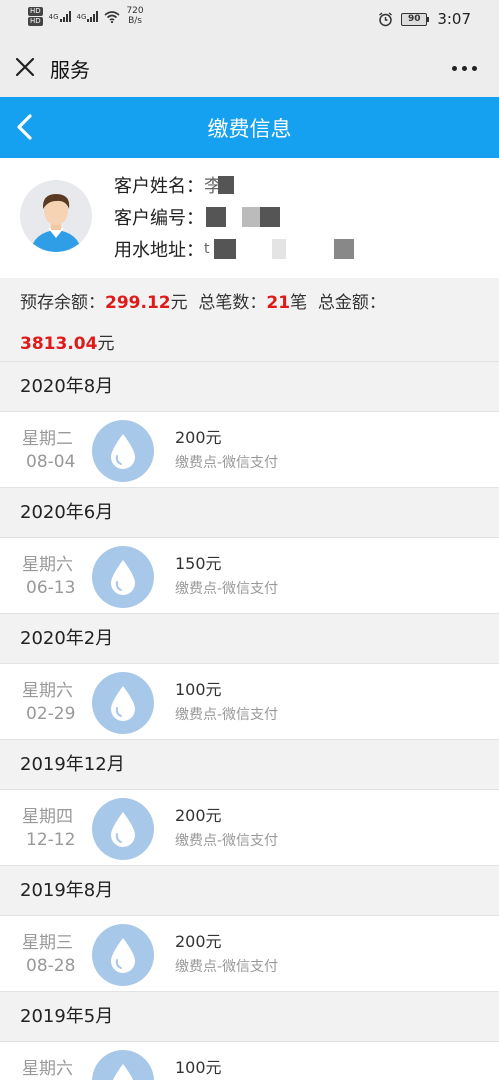 This screenshot has height=1080, width=499. What do you see at coordinates (454, 19) in the screenshot?
I see `clock: 3:07` at bounding box center [454, 19].